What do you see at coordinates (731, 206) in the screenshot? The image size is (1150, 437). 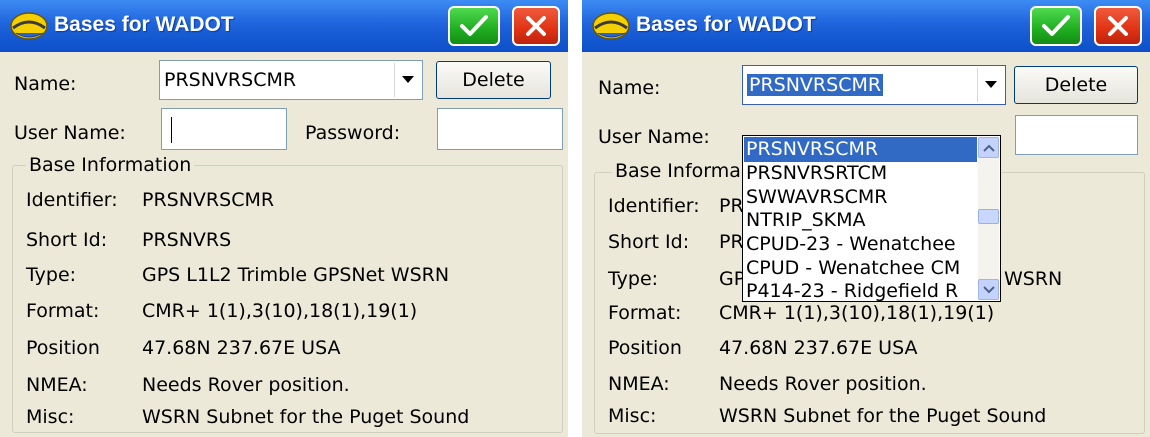 I see `info-value-identifier: PR` at bounding box center [731, 206].